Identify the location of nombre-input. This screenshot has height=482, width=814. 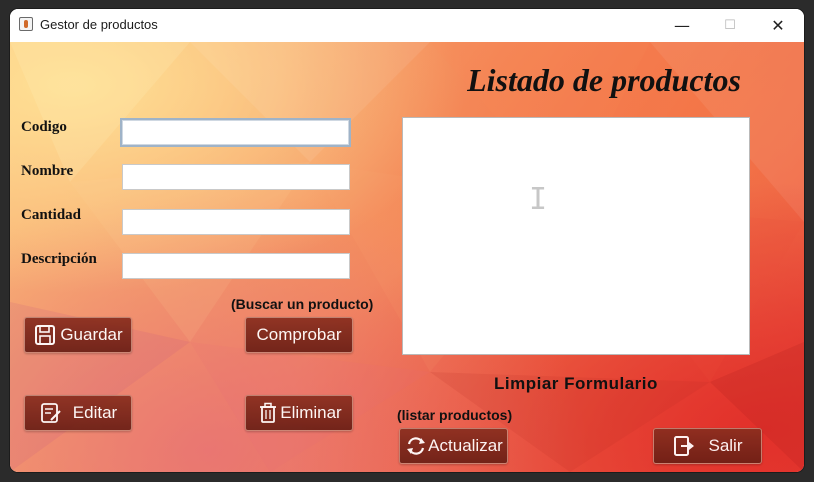
(236, 177).